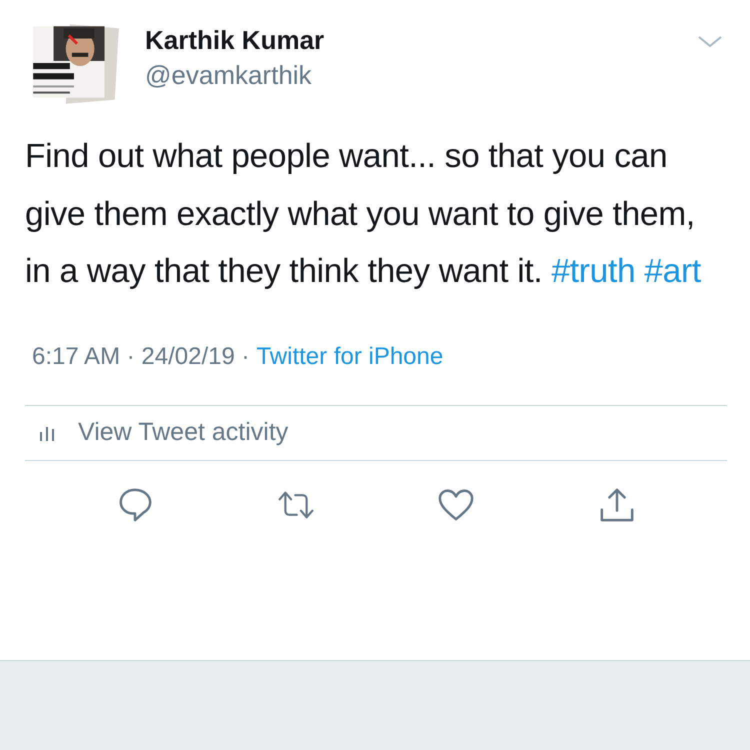  Describe the element at coordinates (593, 271) in the screenshot. I see `hashtag-link: #truth` at that location.